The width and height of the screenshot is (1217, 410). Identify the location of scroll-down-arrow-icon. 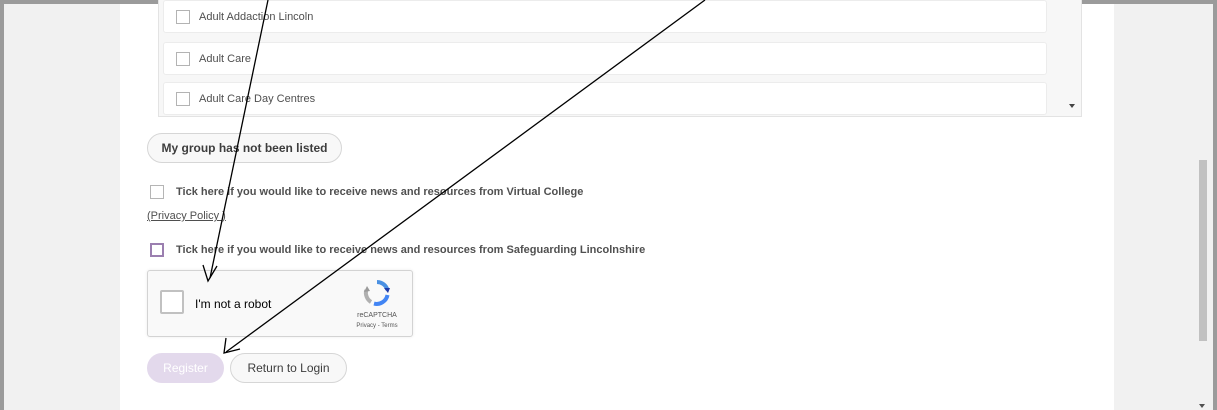
(1202, 406).